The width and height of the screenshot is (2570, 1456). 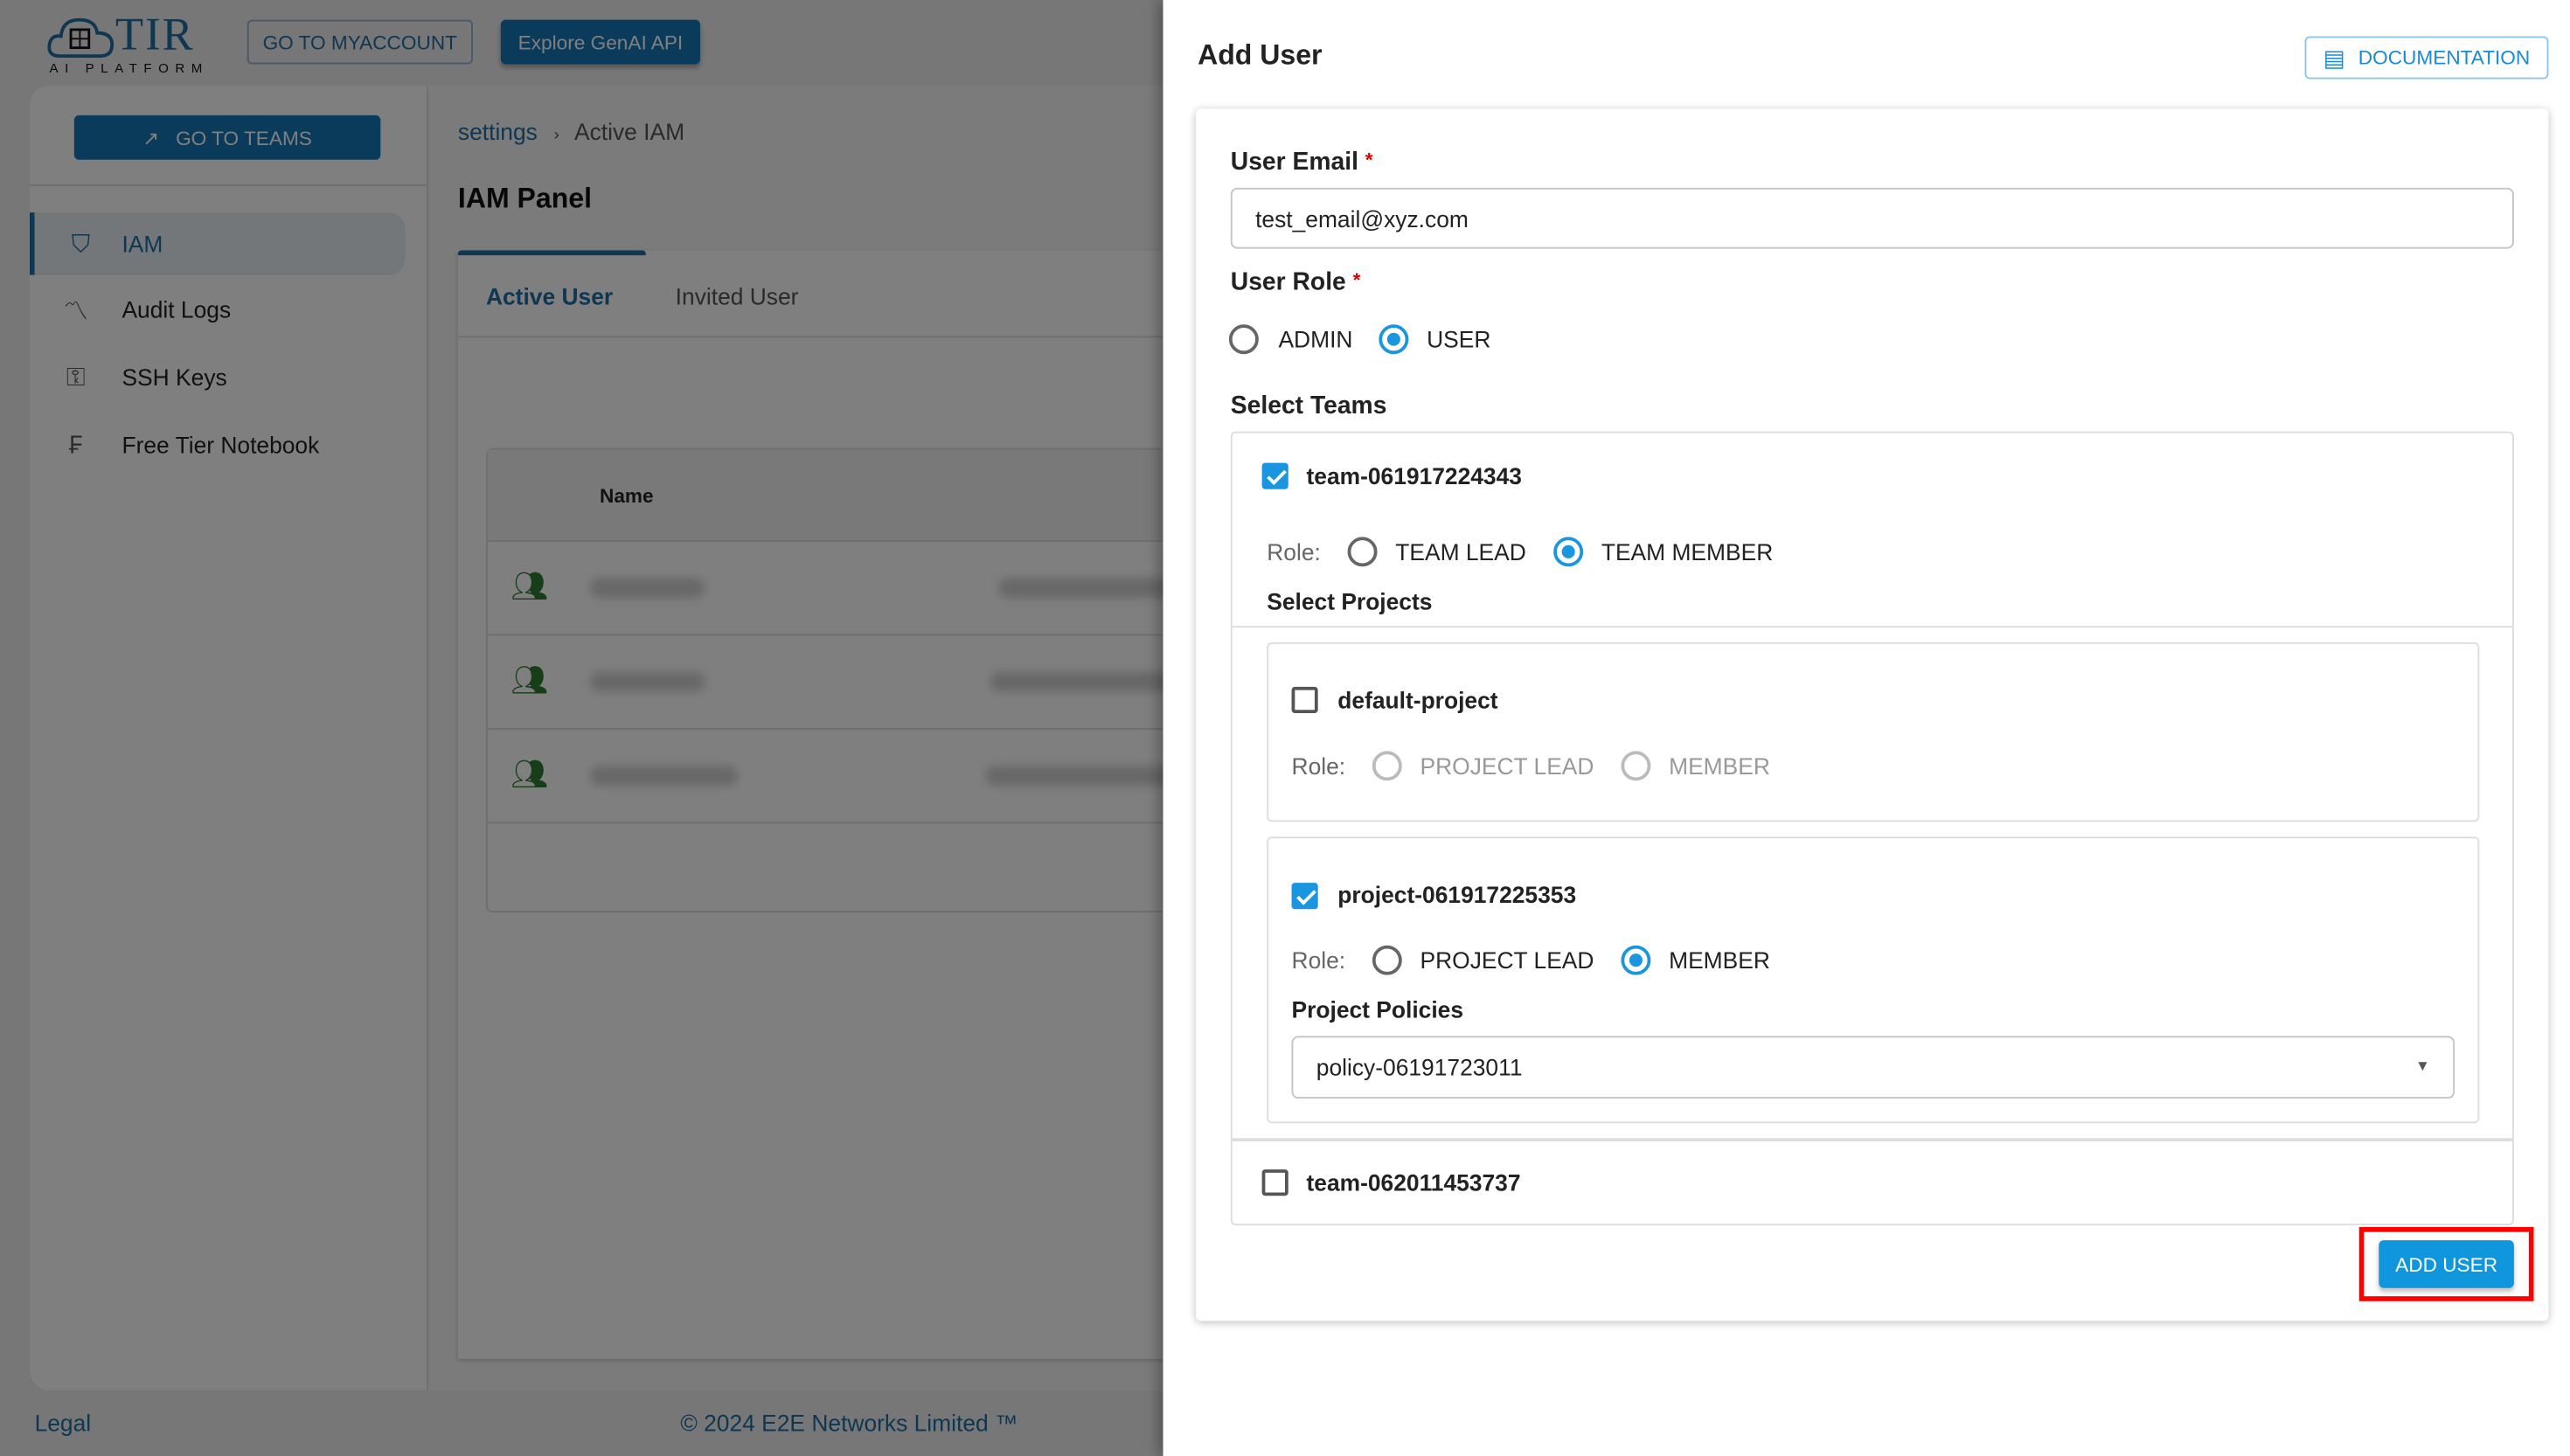 What do you see at coordinates (1873, 1067) in the screenshot?
I see `project-policies-select: policy-06191723011 ▼` at bounding box center [1873, 1067].